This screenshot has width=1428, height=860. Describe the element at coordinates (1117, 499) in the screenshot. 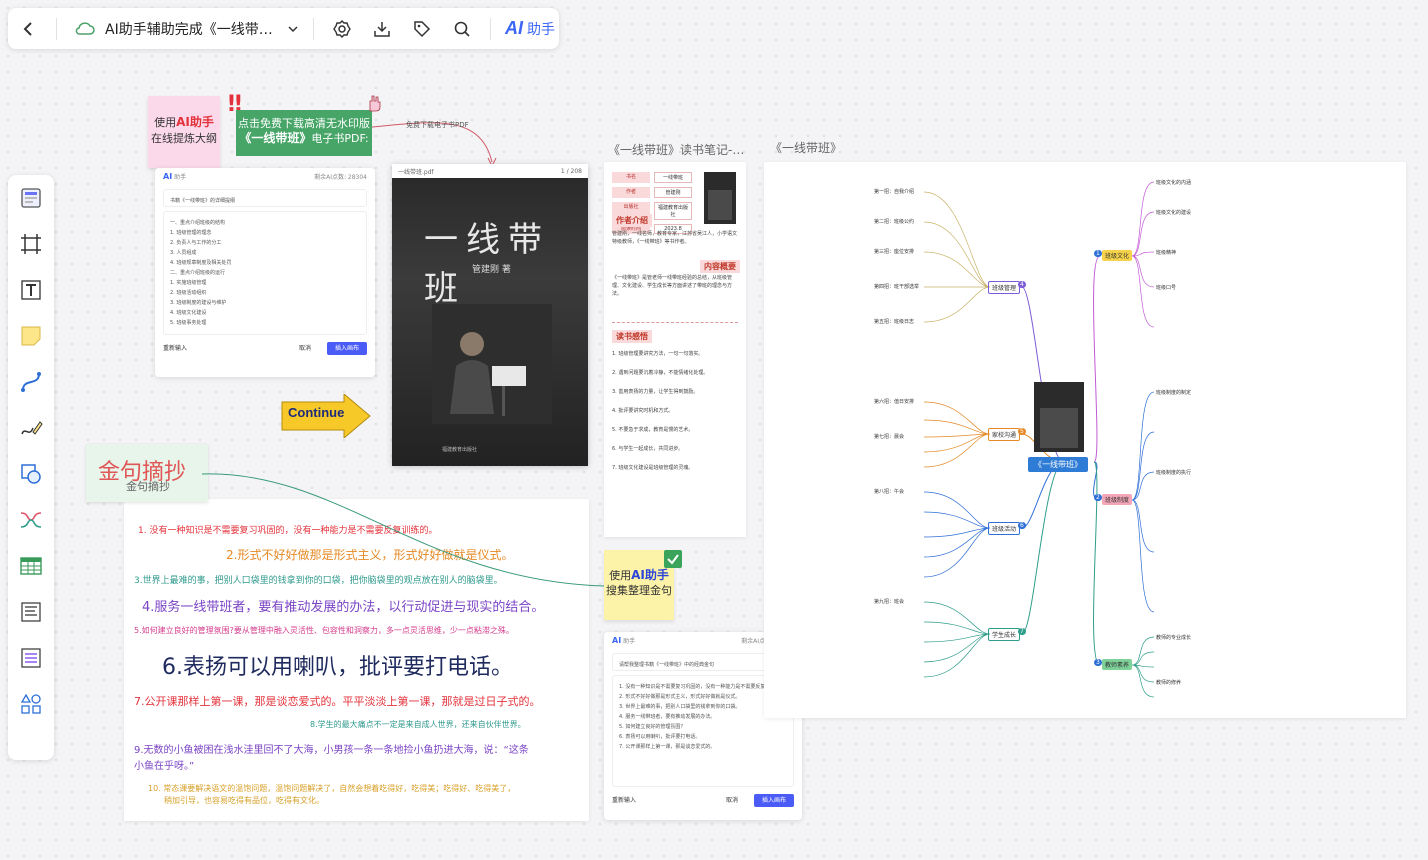

I see `mindmap-branch-node: 班级制度` at that location.